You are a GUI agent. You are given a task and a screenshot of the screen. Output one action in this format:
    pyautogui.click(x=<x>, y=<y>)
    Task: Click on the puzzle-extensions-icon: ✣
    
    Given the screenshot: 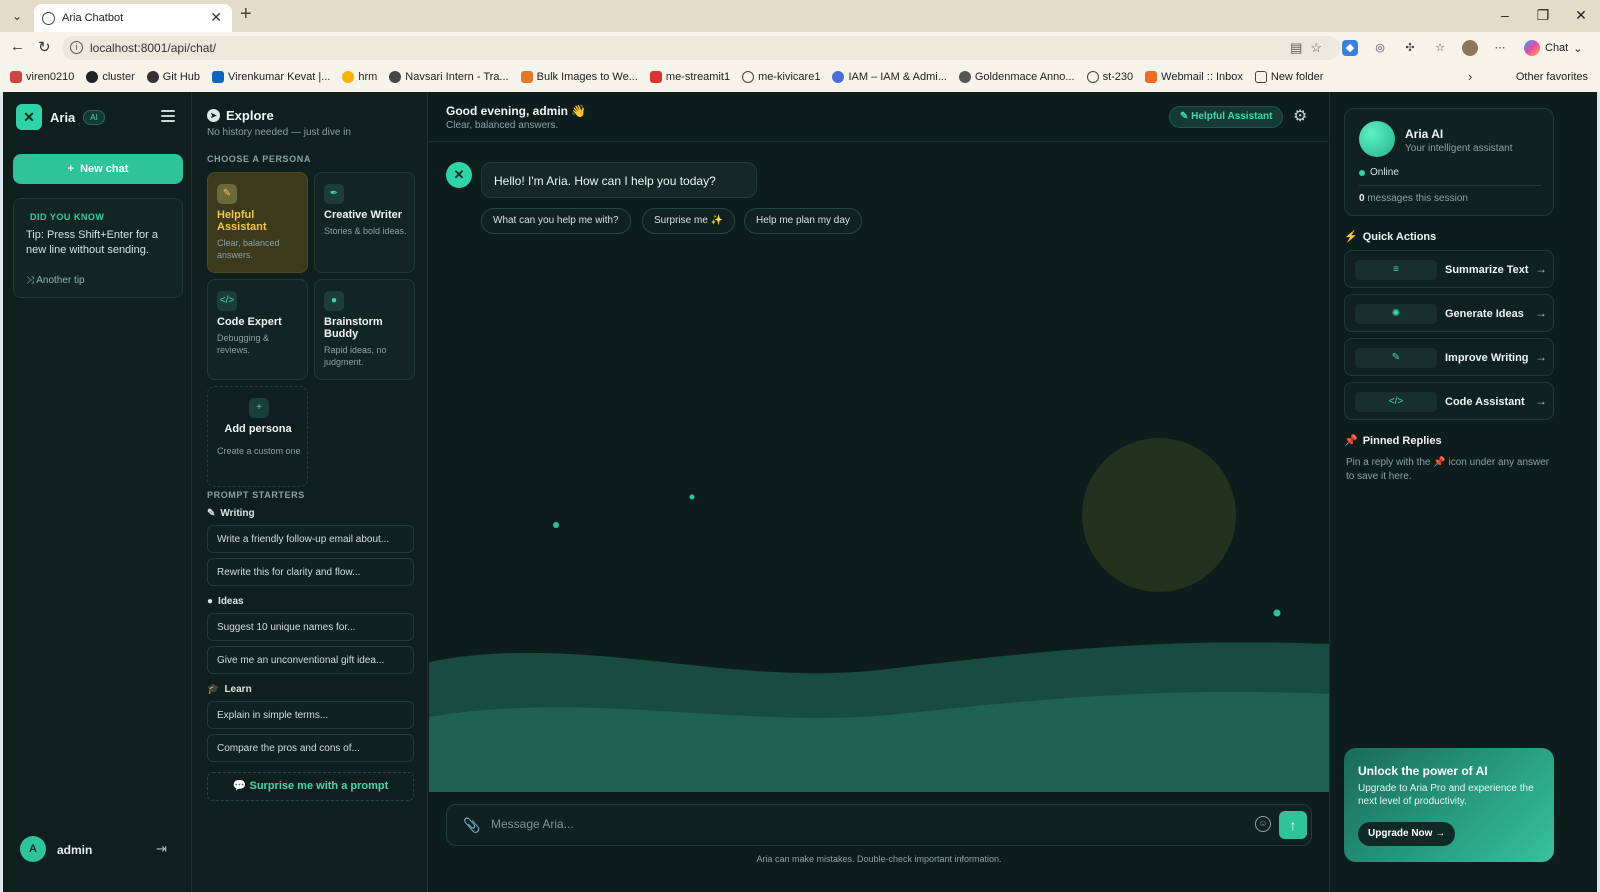 What is the action you would take?
    pyautogui.click(x=1410, y=48)
    